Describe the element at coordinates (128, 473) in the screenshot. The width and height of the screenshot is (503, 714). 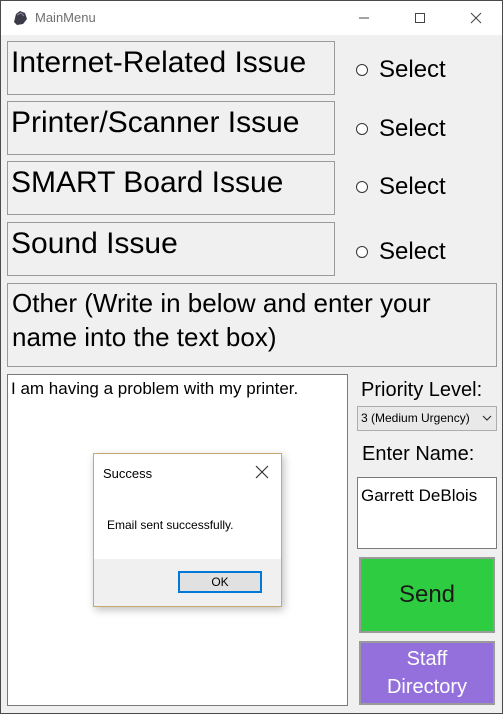
I see `dialog-title: Success` at that location.